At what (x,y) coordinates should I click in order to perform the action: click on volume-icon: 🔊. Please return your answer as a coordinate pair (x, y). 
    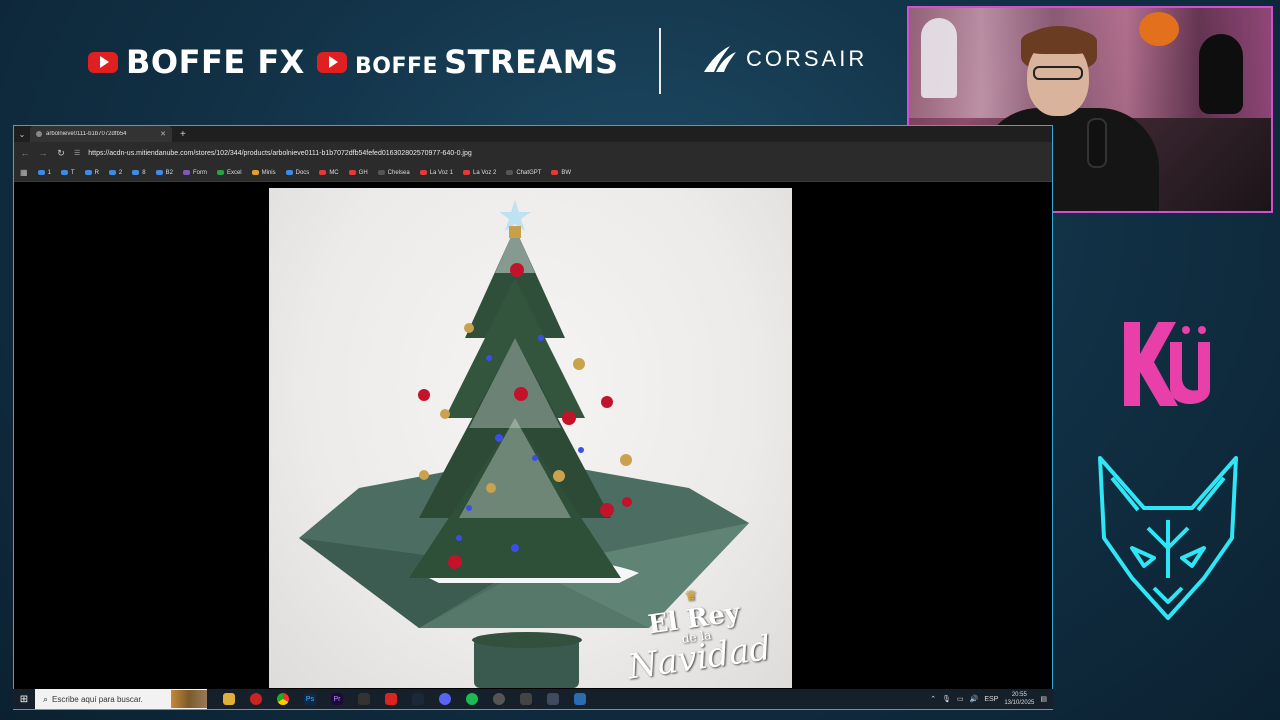
    Looking at the image, I should click on (974, 699).